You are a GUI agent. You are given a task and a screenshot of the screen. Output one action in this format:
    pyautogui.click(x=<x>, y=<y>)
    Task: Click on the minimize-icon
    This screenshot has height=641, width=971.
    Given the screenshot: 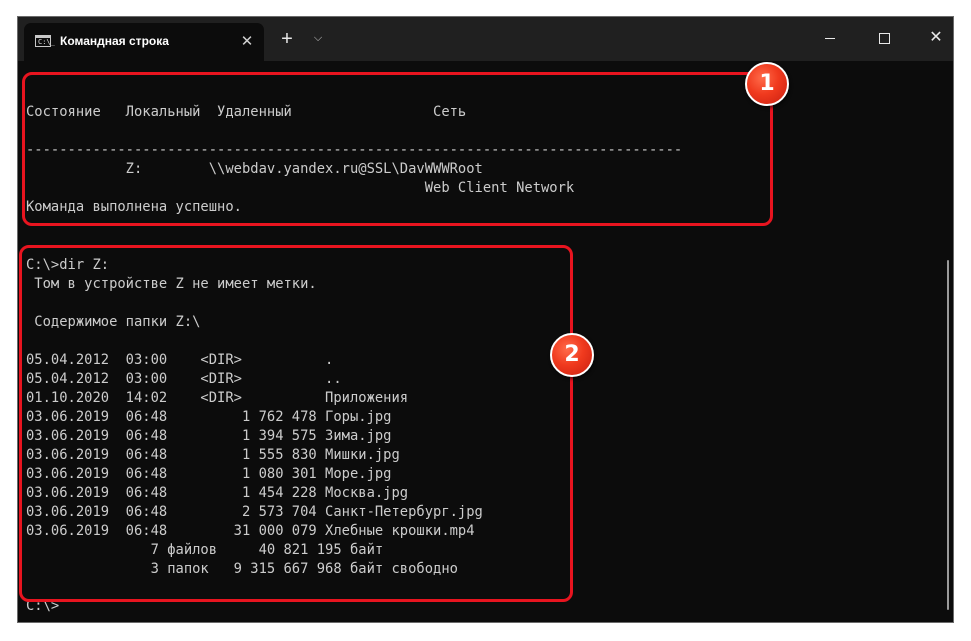 What is the action you would take?
    pyautogui.click(x=830, y=38)
    